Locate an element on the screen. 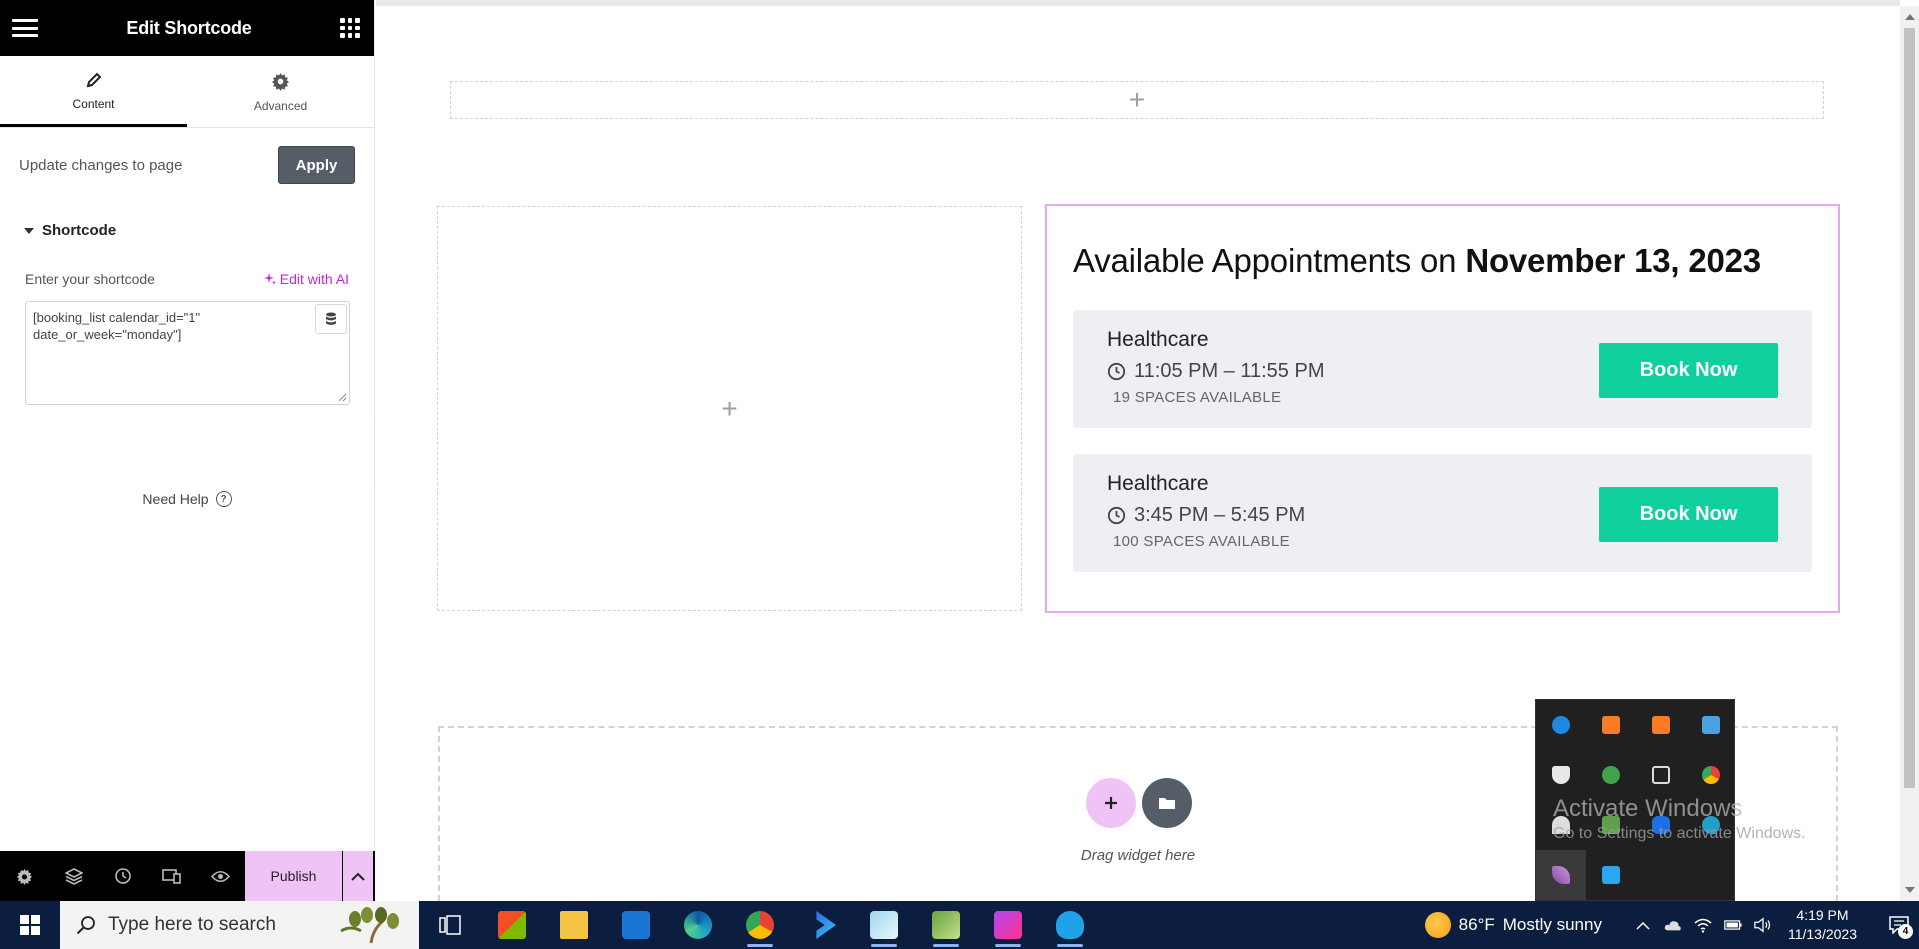  sync-globe-icon is located at coordinates (1611, 775).